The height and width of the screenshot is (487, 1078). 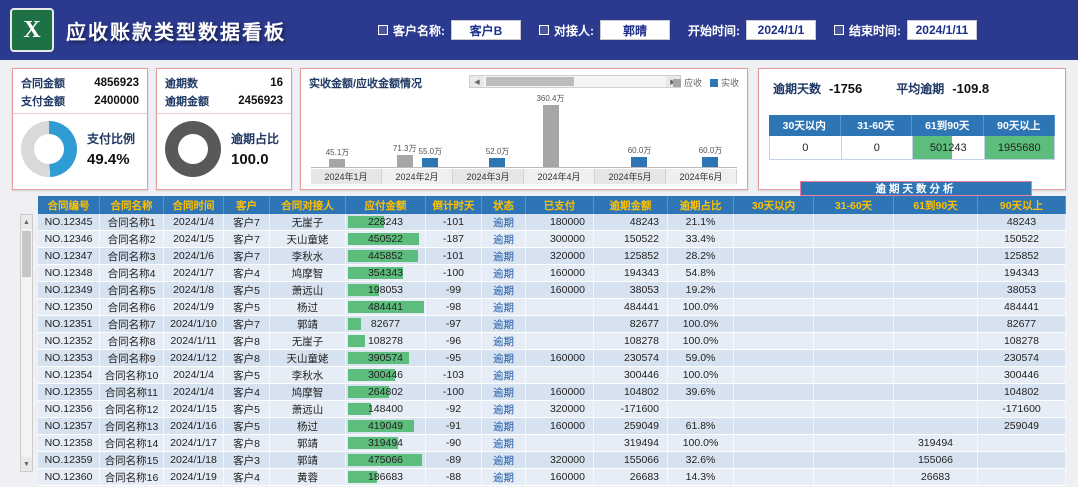 I want to click on table-cell: -103, so click(x=454, y=375).